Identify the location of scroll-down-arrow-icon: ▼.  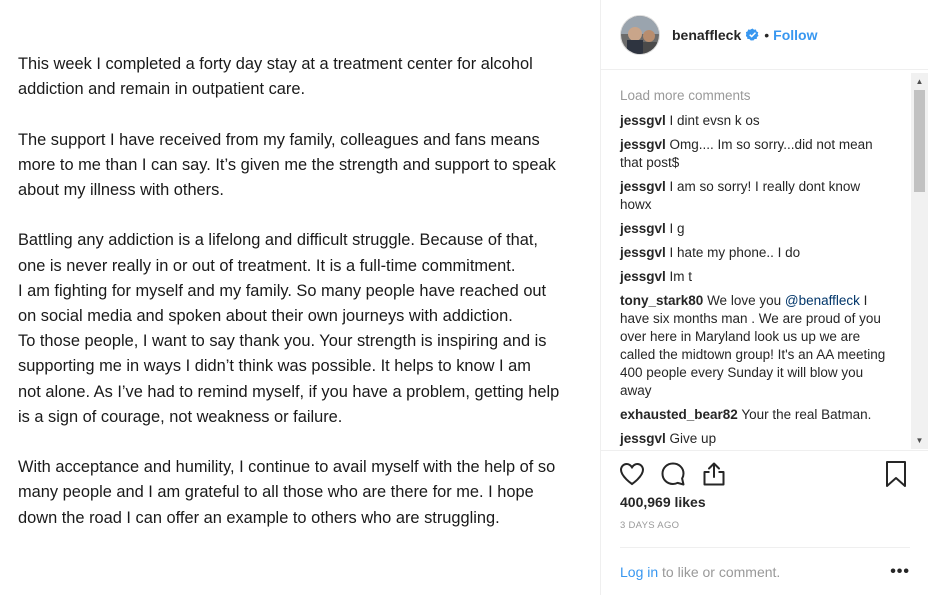
(919, 440).